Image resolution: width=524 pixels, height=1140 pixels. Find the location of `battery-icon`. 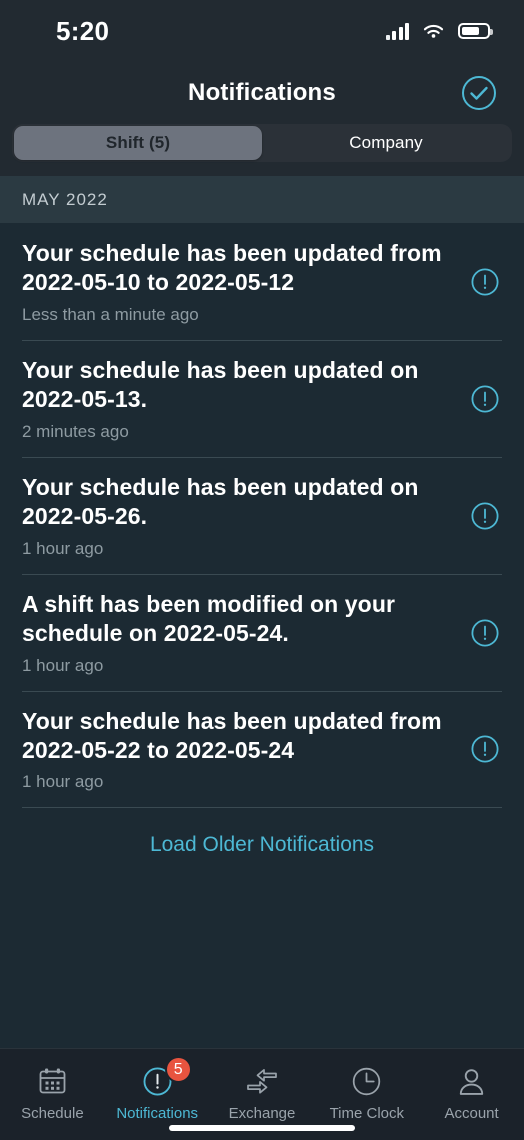

battery-icon is located at coordinates (475, 31).